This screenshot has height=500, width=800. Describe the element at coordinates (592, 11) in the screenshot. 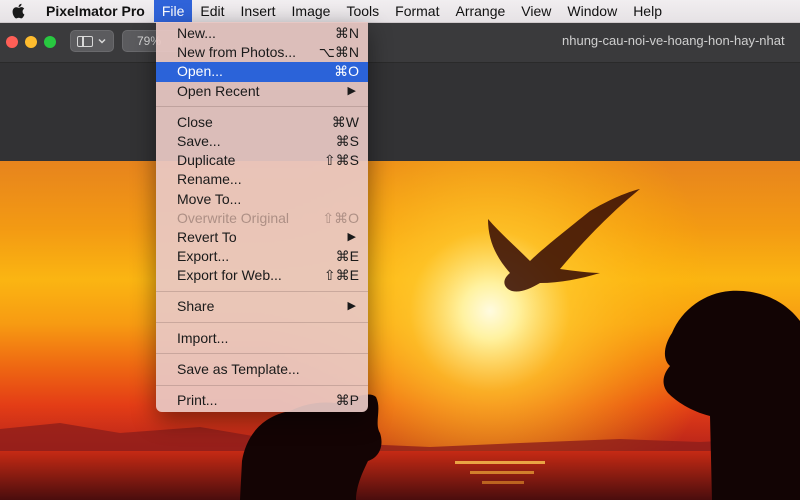

I see `menu-window: Window` at that location.